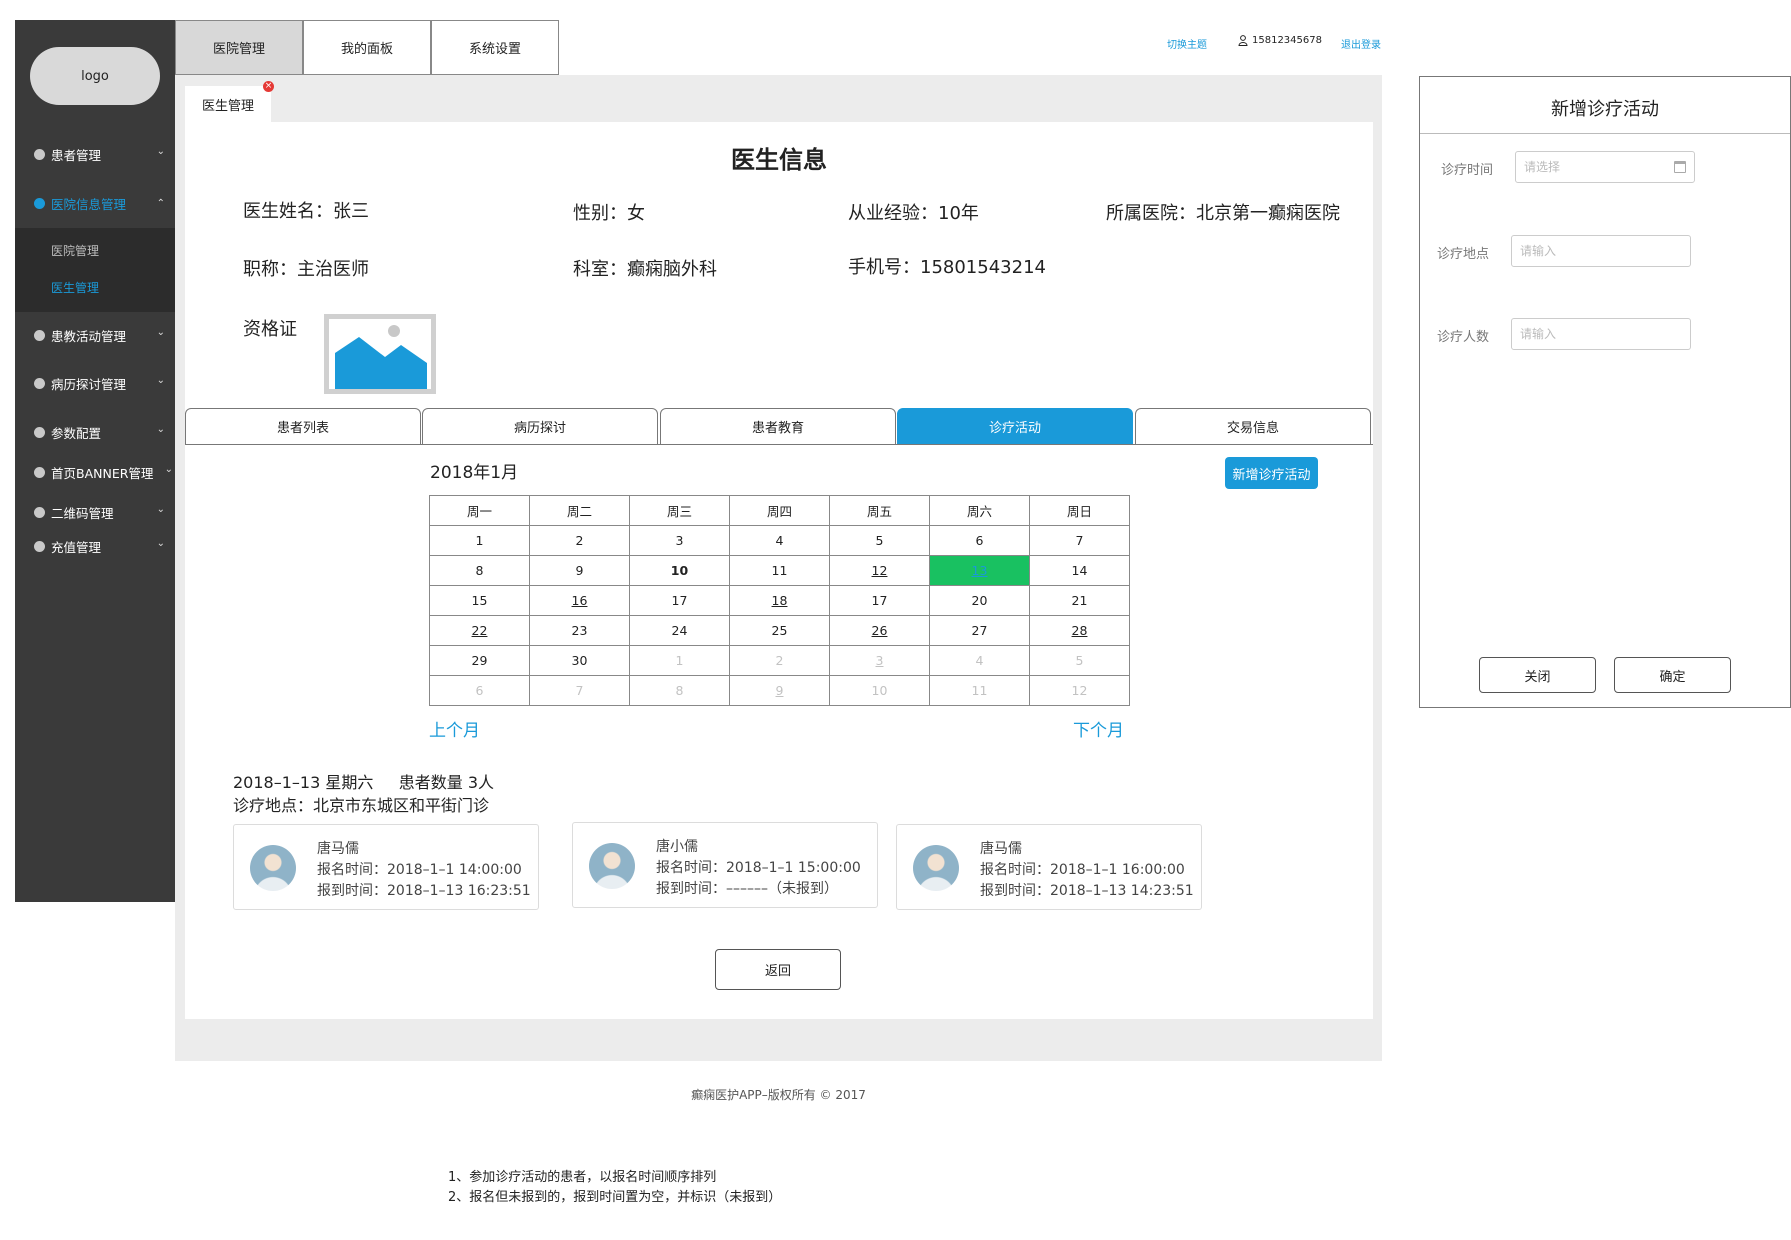 The width and height of the screenshot is (1791, 1240). I want to click on calendar-day-with-activity: 12, so click(879, 570).